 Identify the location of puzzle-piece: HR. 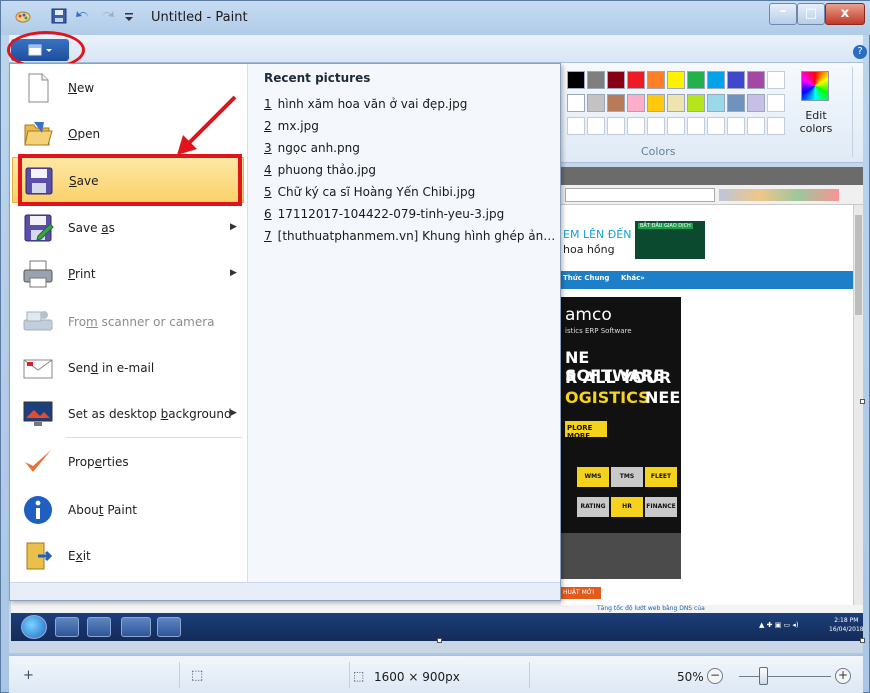
(627, 507).